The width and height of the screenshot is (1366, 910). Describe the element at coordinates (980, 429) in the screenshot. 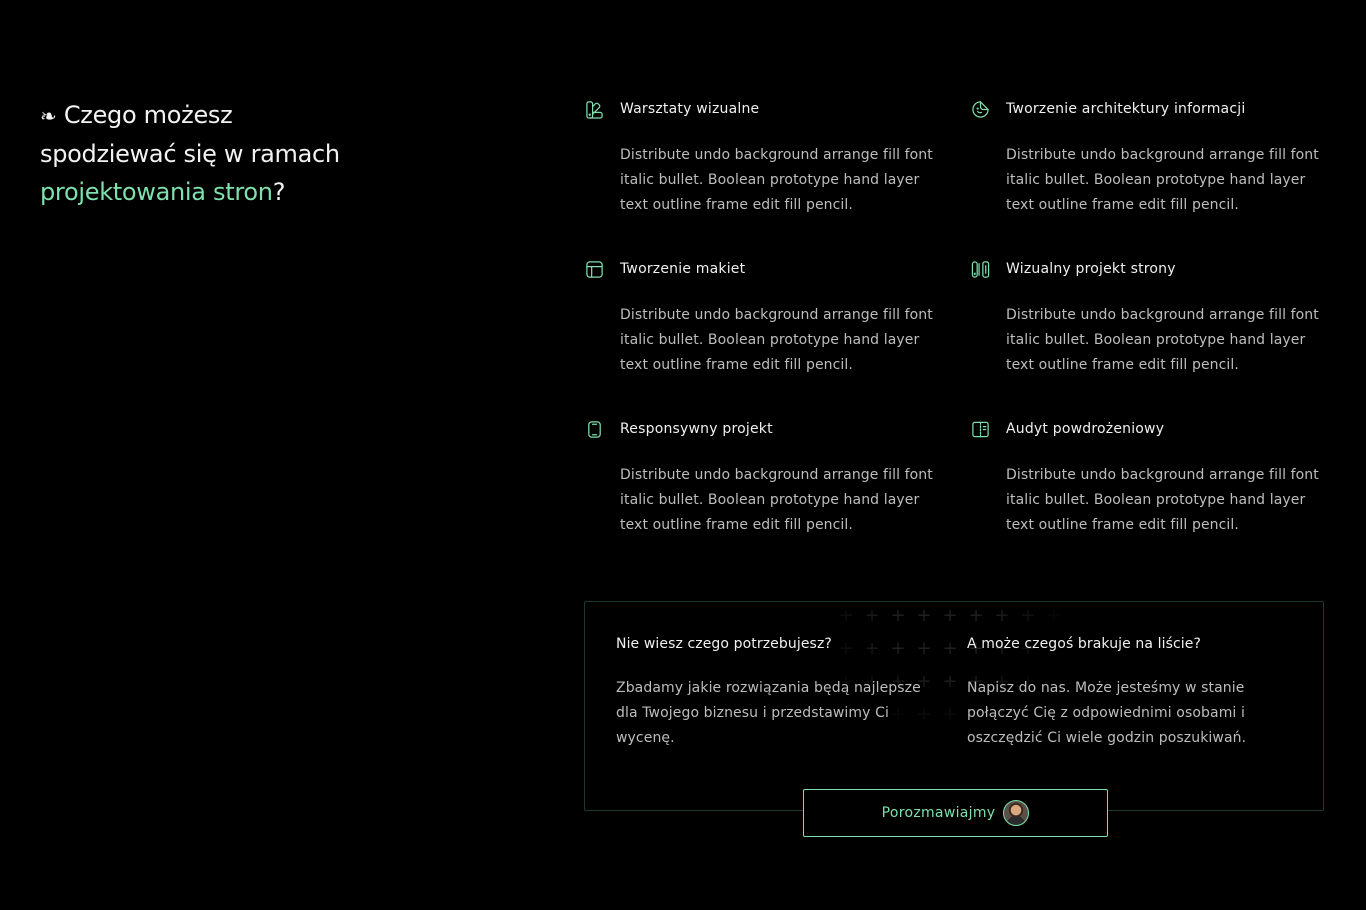

I see `split-panel-icon` at that location.